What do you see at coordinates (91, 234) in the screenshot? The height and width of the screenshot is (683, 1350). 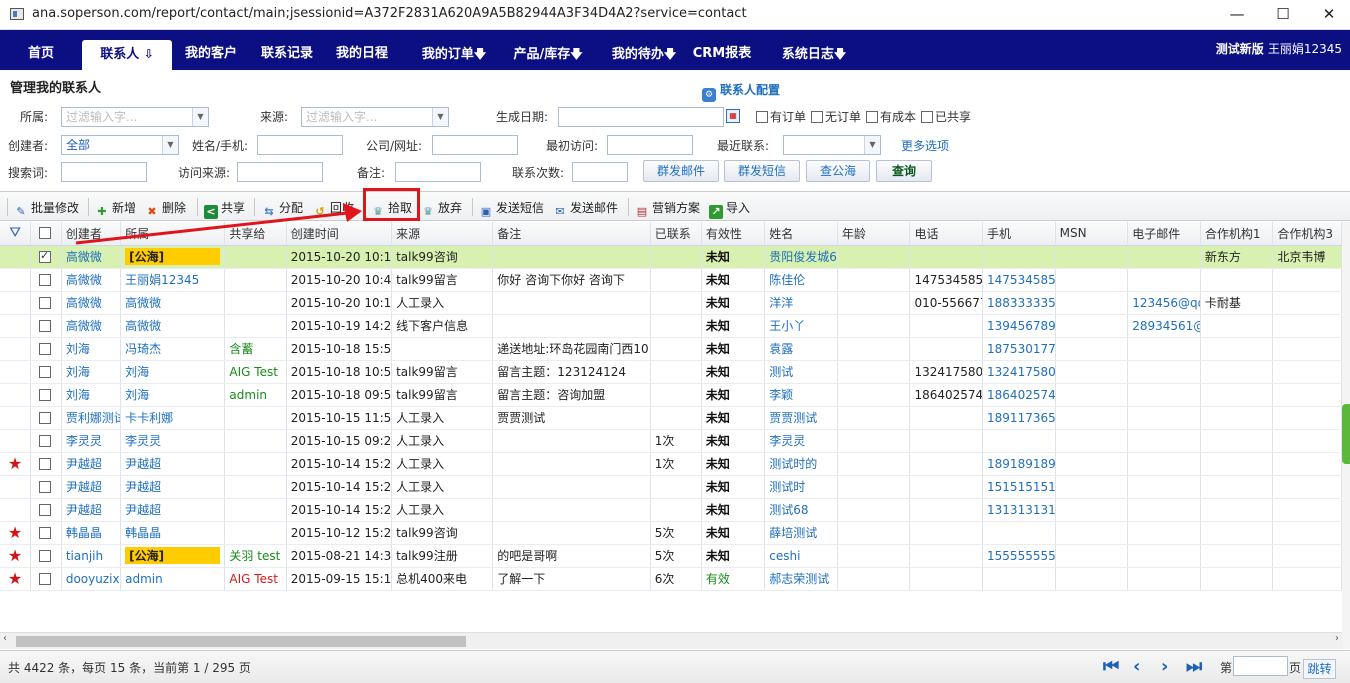 I see `col-creator: 创建者` at bounding box center [91, 234].